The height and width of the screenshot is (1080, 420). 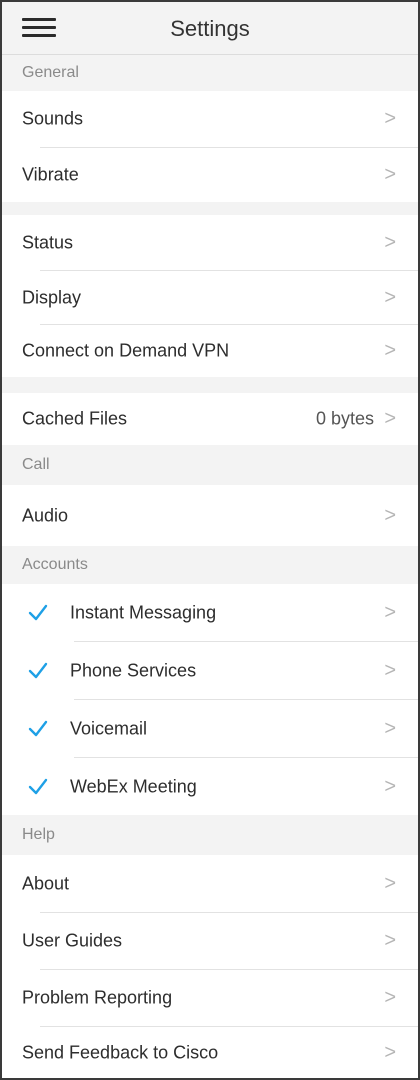 I want to click on item-label: Phone Services, so click(x=133, y=670).